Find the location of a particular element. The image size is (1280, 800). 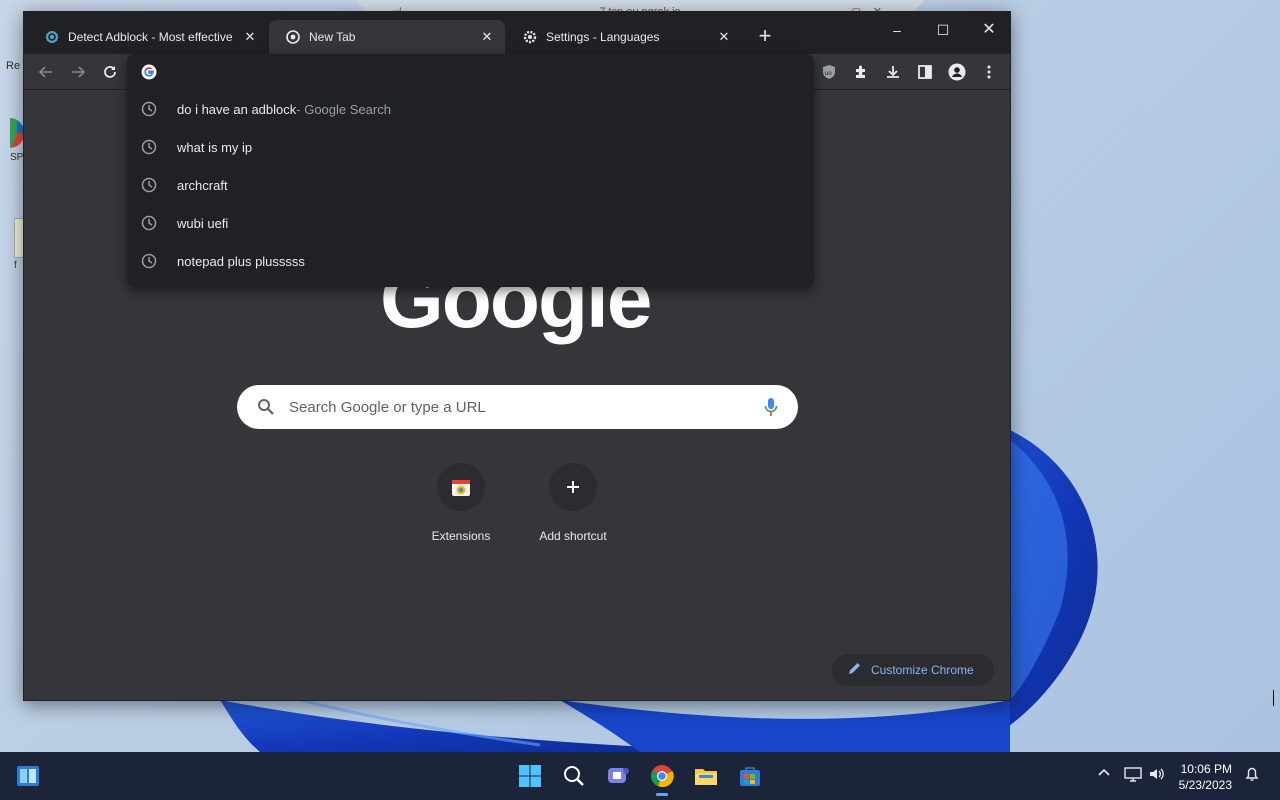

shortcut-extensions: Extensions is located at coordinates (461, 503).